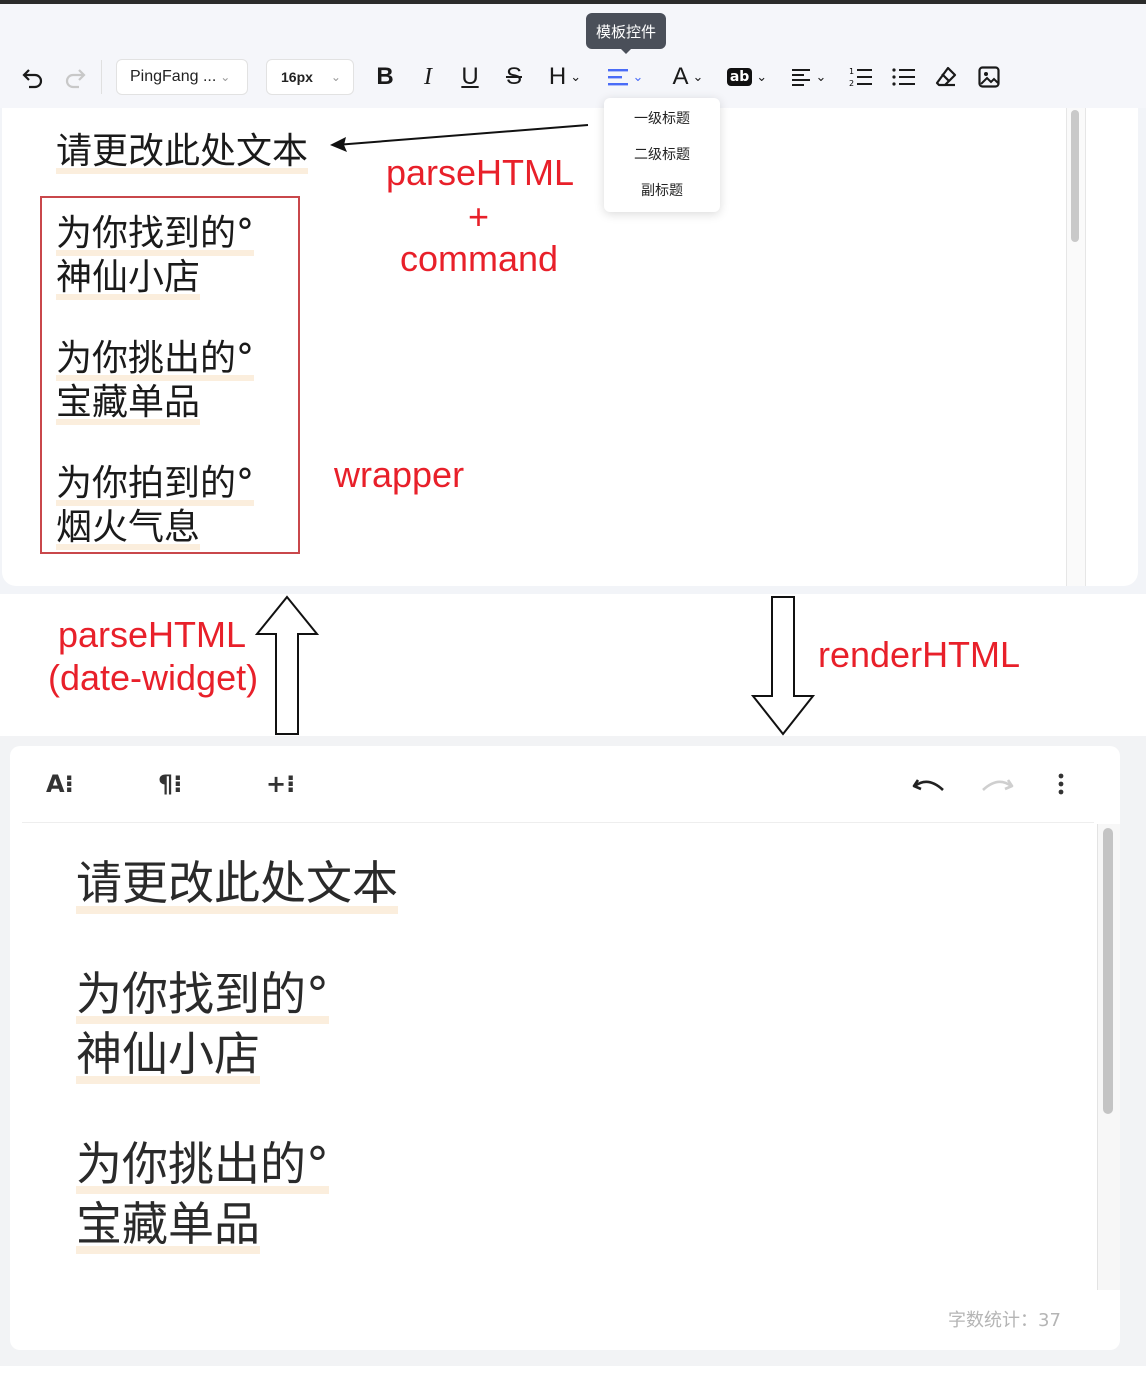 This screenshot has height=1380, width=1146. I want to click on wrapper-item: 为你找到的° 神仙小店, so click(155, 256).